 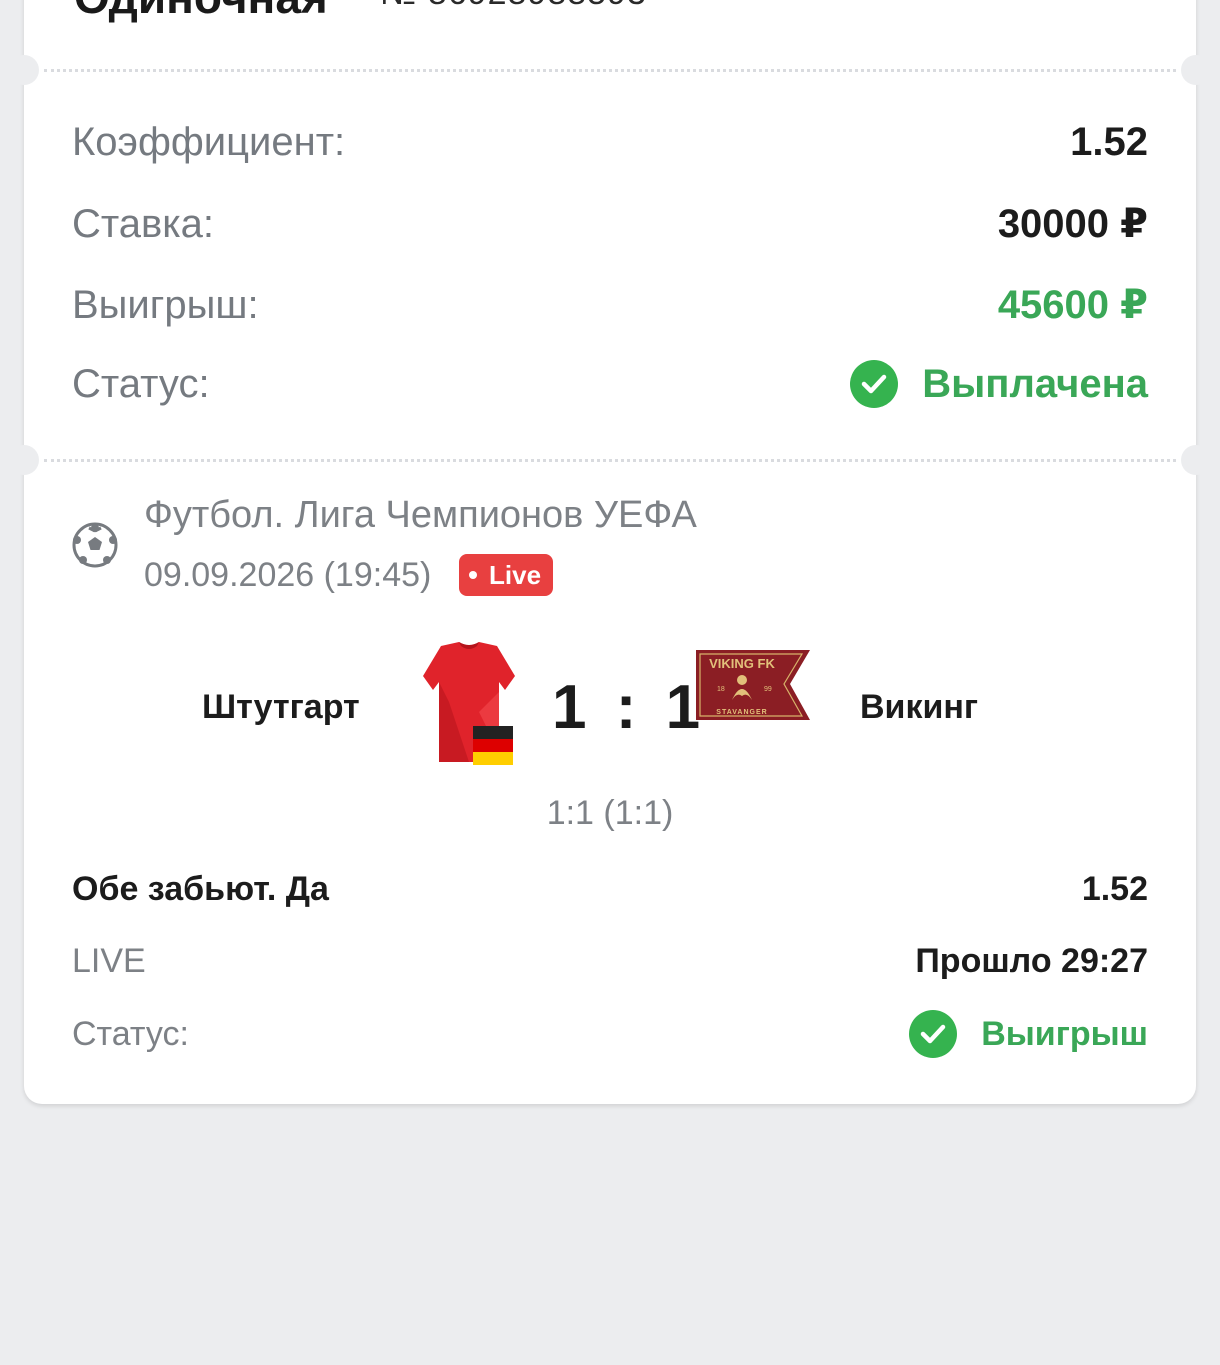 What do you see at coordinates (629, 707) in the screenshot?
I see `match-score: 1` at bounding box center [629, 707].